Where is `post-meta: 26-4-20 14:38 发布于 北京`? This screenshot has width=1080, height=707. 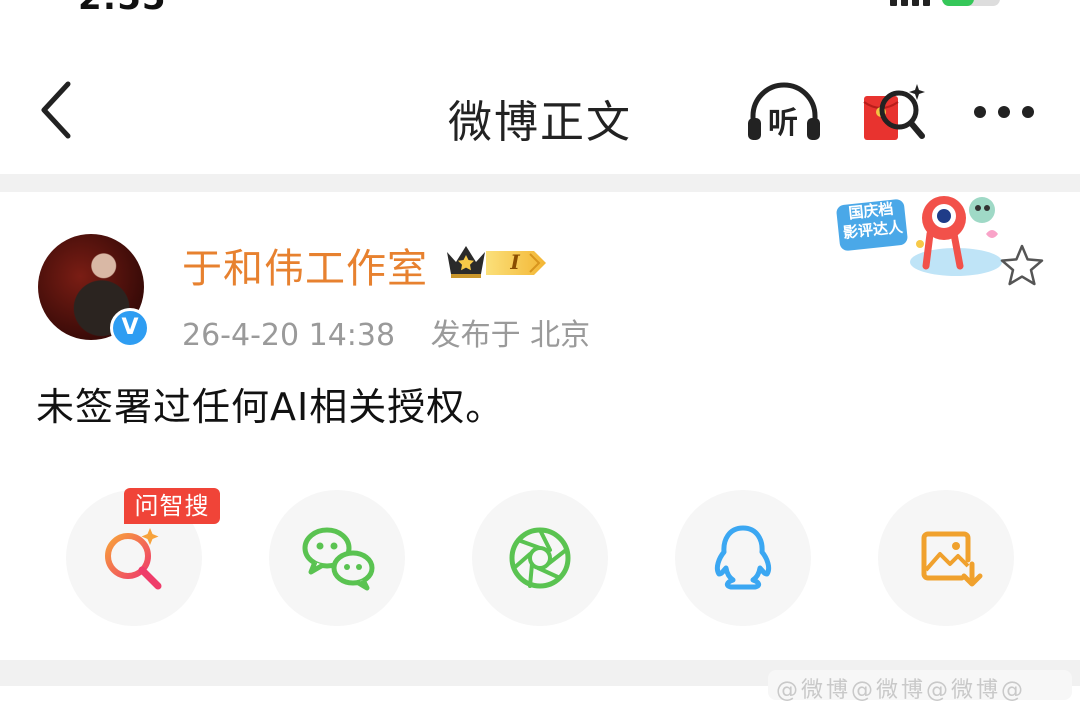 post-meta: 26-4-20 14:38 发布于 北京 is located at coordinates (386, 332).